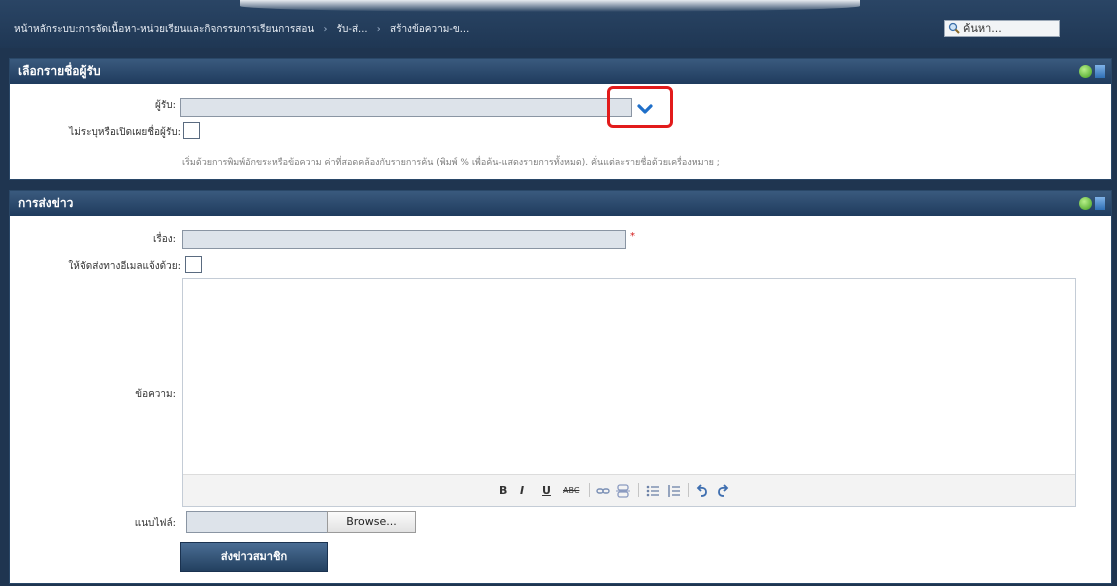 This screenshot has height=586, width=1117. What do you see at coordinates (155, 394) in the screenshot?
I see `message-label: ข้อความ:` at bounding box center [155, 394].